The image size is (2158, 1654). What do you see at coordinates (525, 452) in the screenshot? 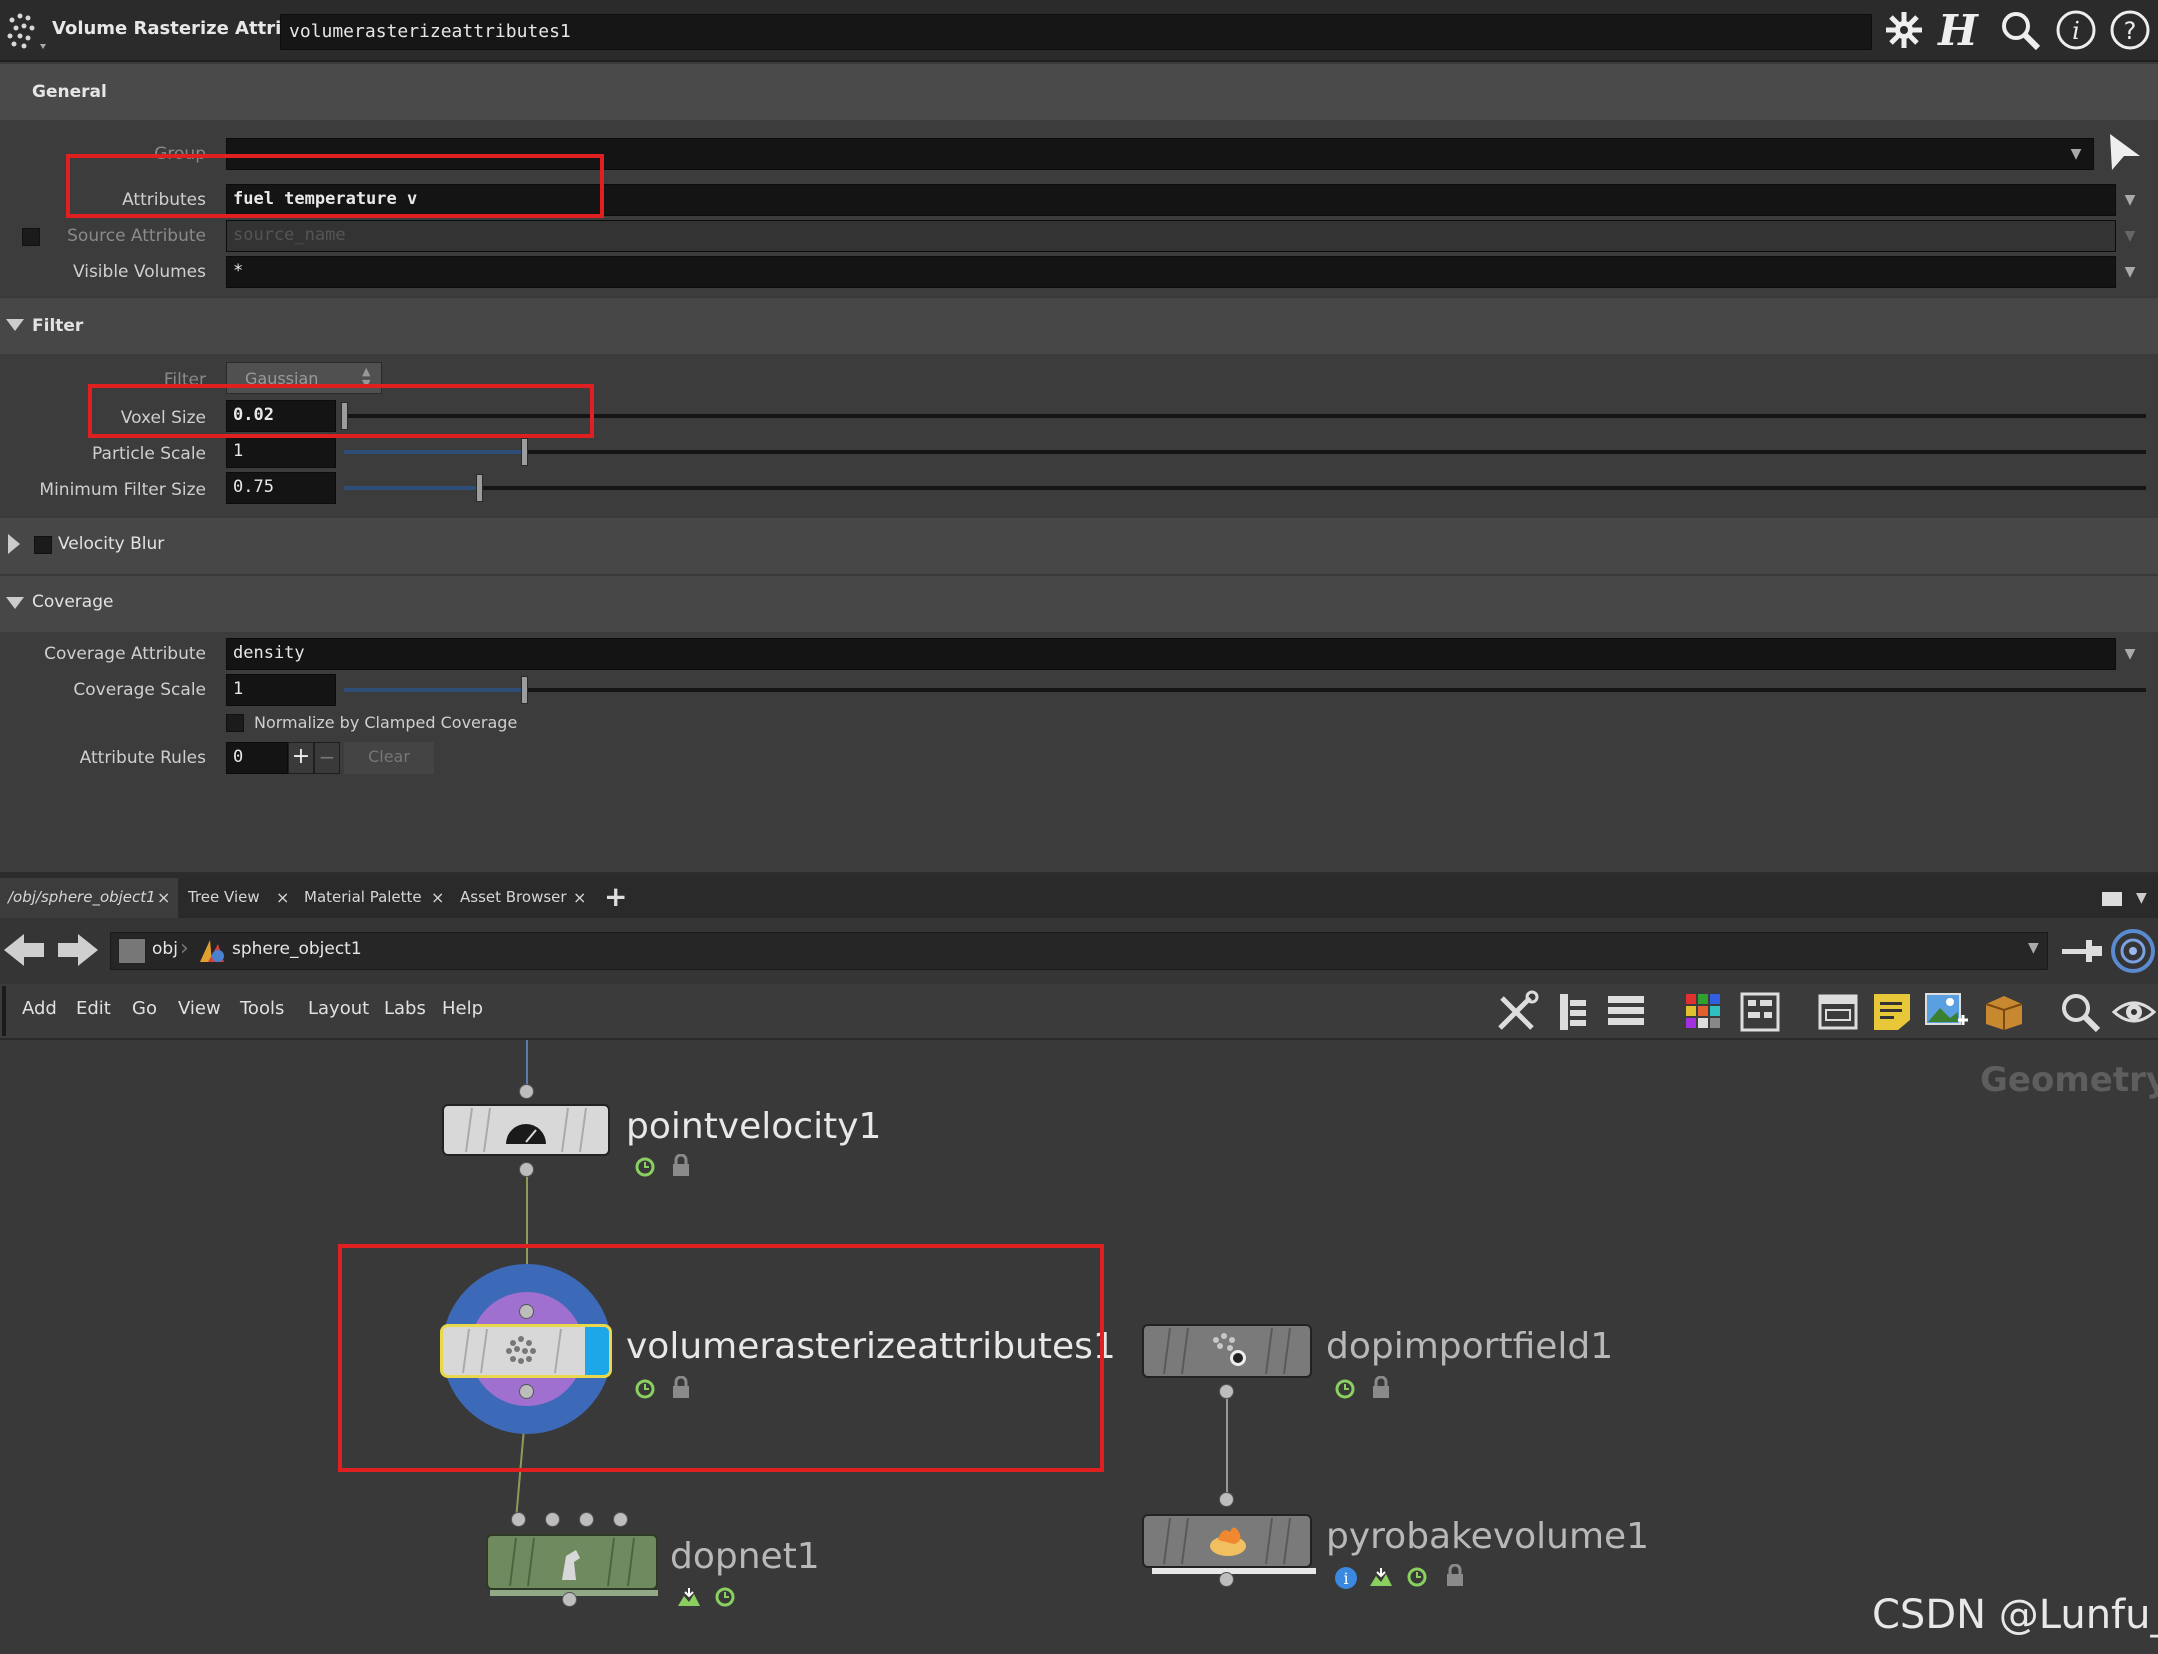
I see `particle-scale-slider-handle` at bounding box center [525, 452].